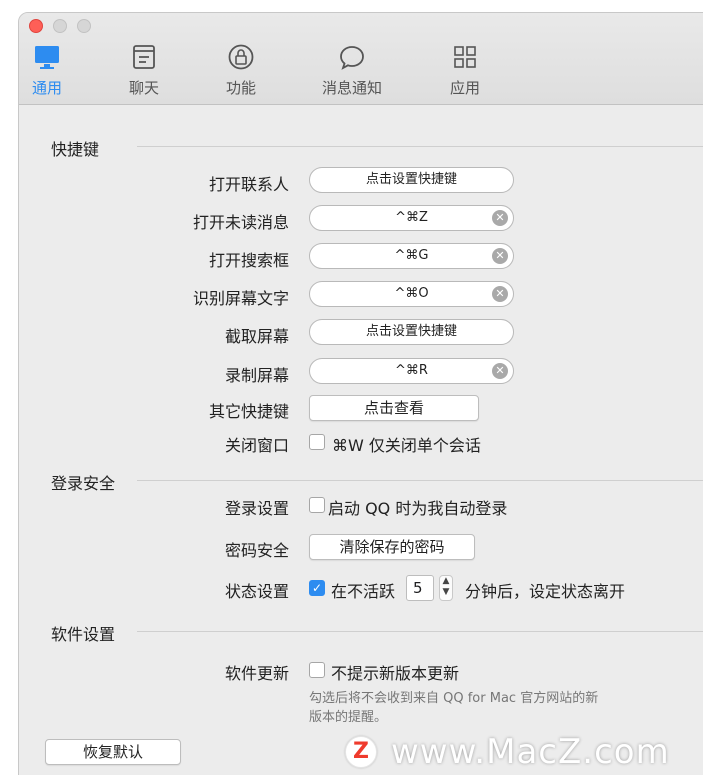  What do you see at coordinates (256, 375) in the screenshot?
I see `shortcut-label-record: 录制屏幕` at bounding box center [256, 375].